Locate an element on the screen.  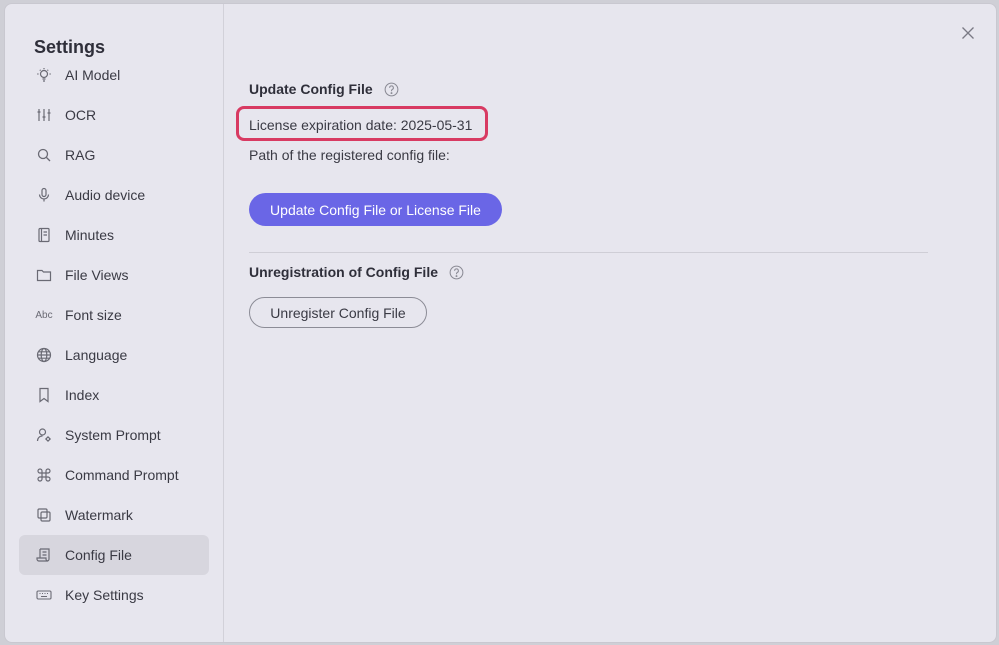
sidebar-item-label: AI Model is located at coordinates (93, 75).